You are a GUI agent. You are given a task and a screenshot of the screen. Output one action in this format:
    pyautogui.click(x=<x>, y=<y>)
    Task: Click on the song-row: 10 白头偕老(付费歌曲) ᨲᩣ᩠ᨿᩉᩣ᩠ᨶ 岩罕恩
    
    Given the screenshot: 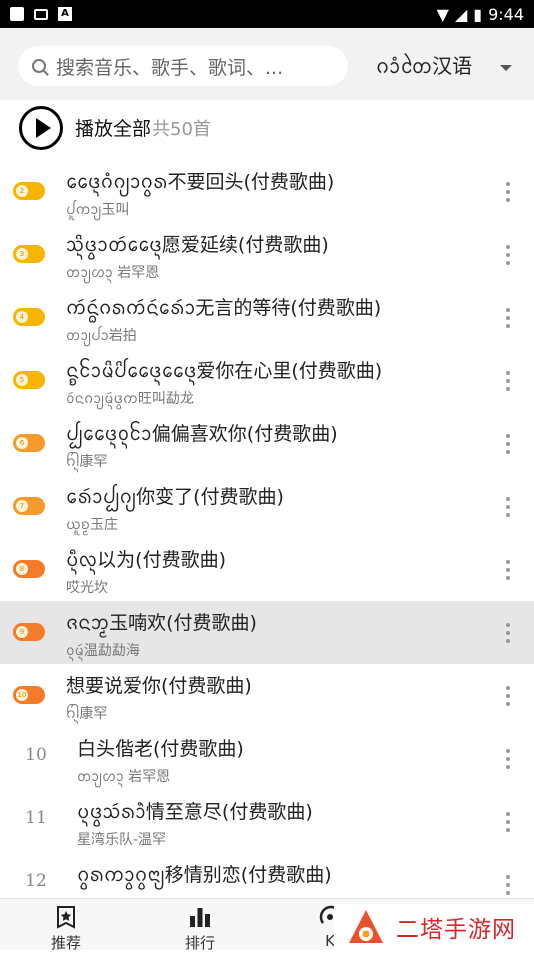 What is the action you would take?
    pyautogui.click(x=267, y=758)
    